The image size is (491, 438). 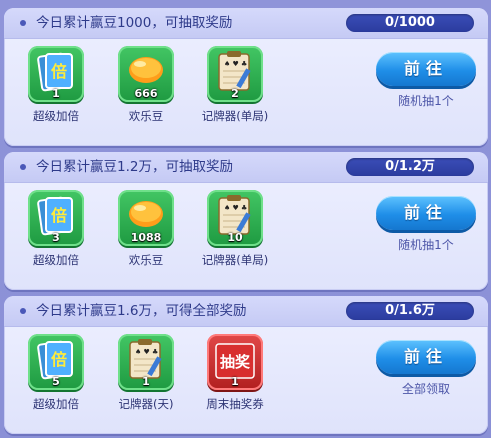 I want to click on reward-item: ♠ ♥ ♣ 2 记牌器(单局), so click(x=235, y=85).